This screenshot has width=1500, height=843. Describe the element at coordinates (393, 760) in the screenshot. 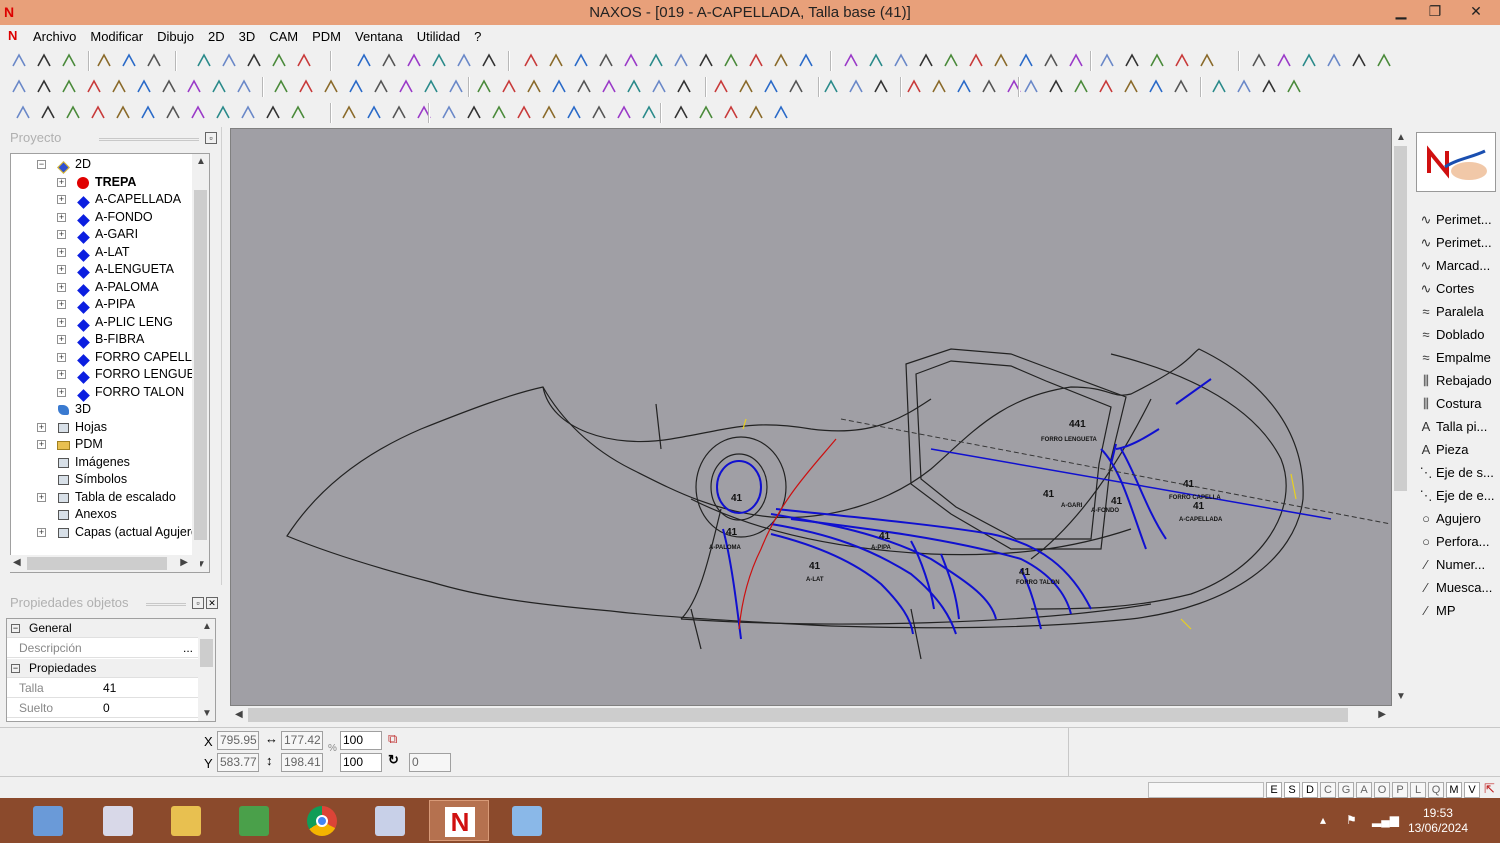

I see `rotate-icon: ↻` at that location.